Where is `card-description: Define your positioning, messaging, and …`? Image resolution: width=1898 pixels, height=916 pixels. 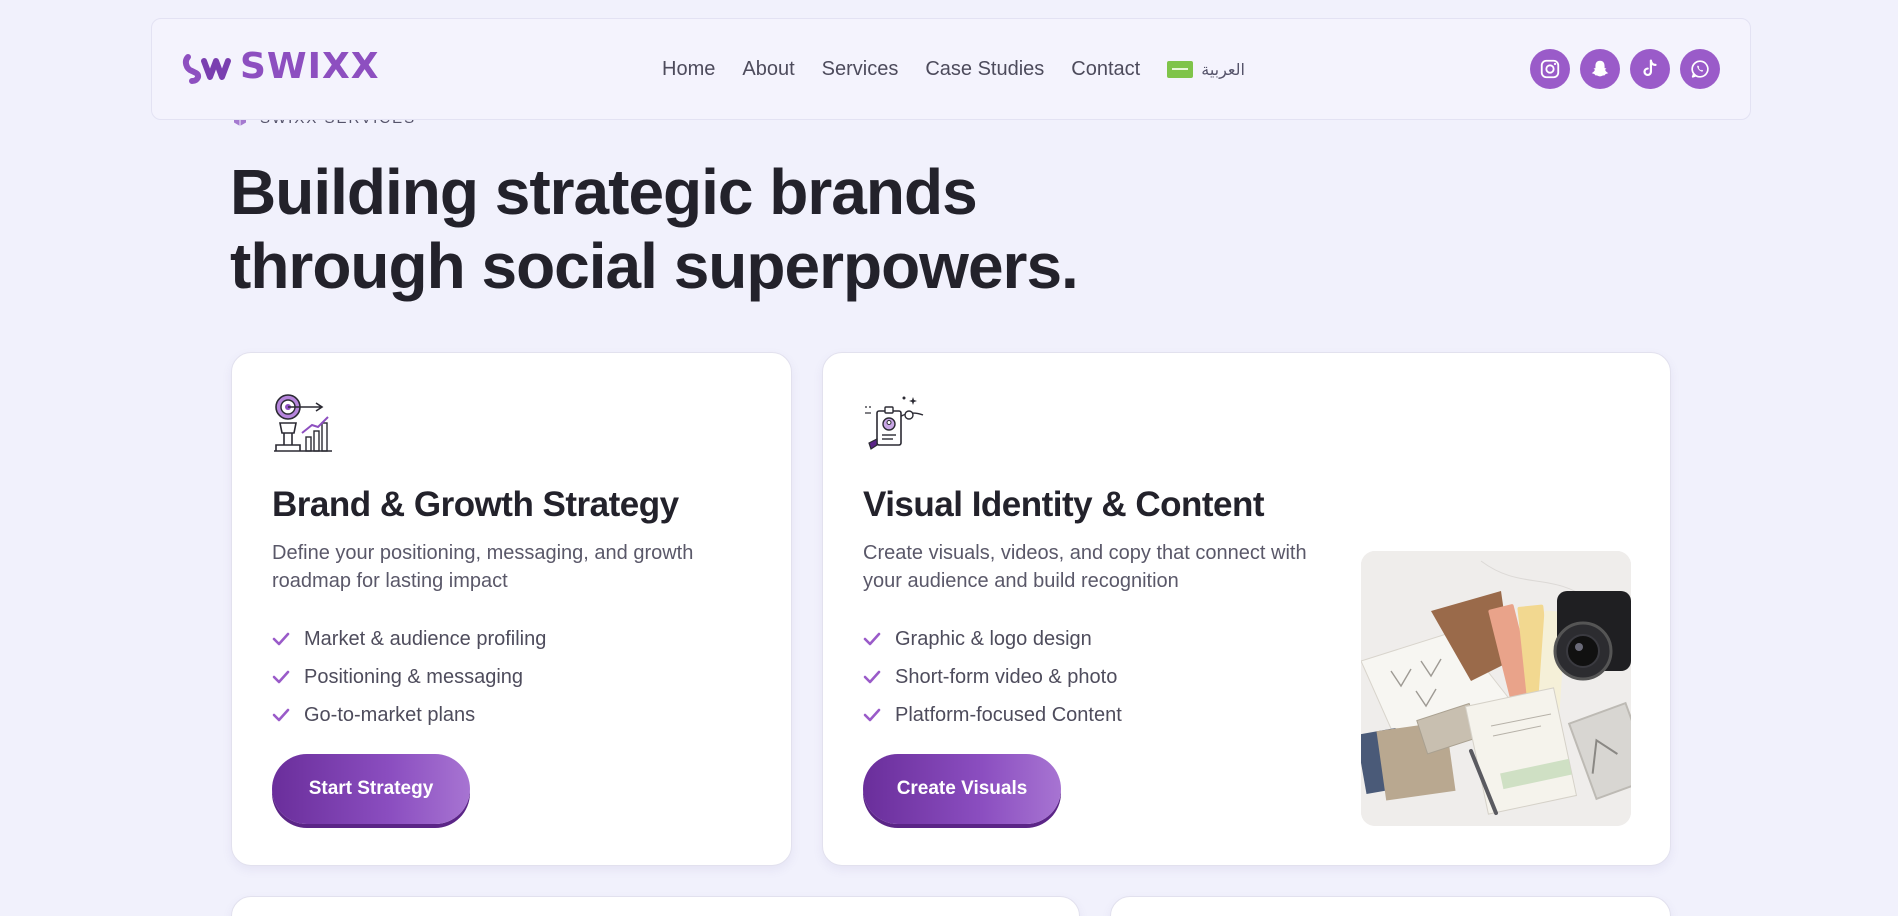
card-description: Define your positioning, messaging, and … is located at coordinates (483, 567).